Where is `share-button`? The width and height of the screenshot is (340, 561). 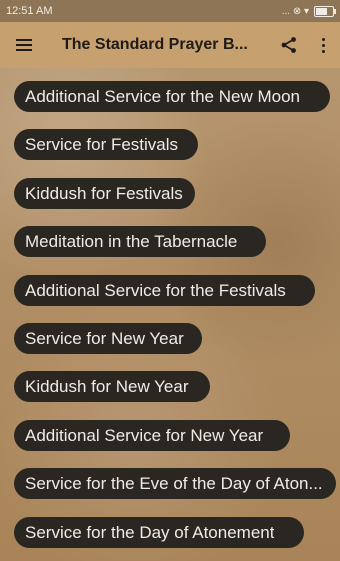
share-button is located at coordinates (289, 45).